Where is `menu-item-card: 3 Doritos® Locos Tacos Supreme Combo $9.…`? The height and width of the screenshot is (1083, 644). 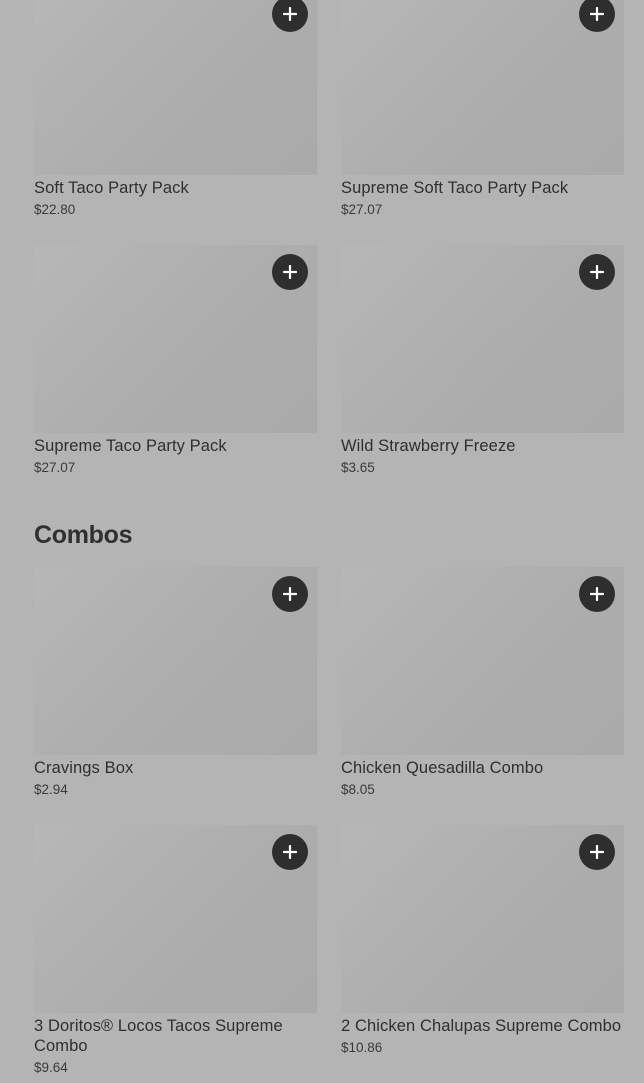 menu-item-card: 3 Doritos® Locos Tacos Supreme Combo $9.… is located at coordinates (175, 950).